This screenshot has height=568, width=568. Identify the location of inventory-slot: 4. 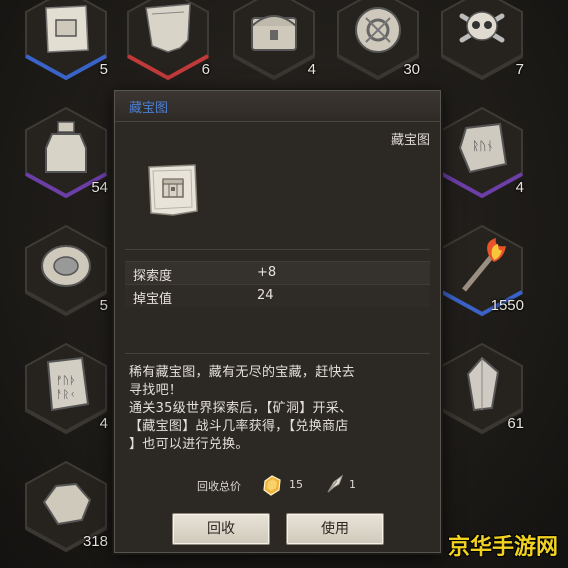
(274, 41).